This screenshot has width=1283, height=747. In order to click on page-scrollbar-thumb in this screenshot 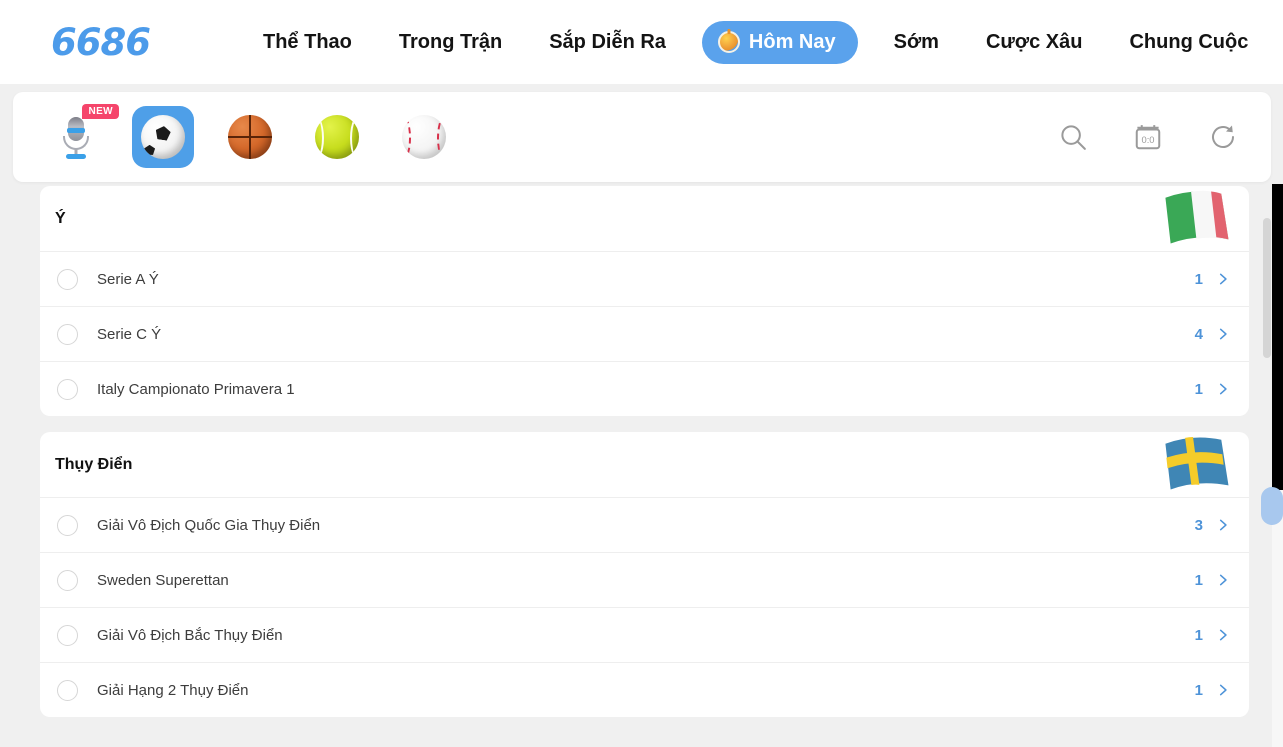, I will do `click(1277, 337)`.